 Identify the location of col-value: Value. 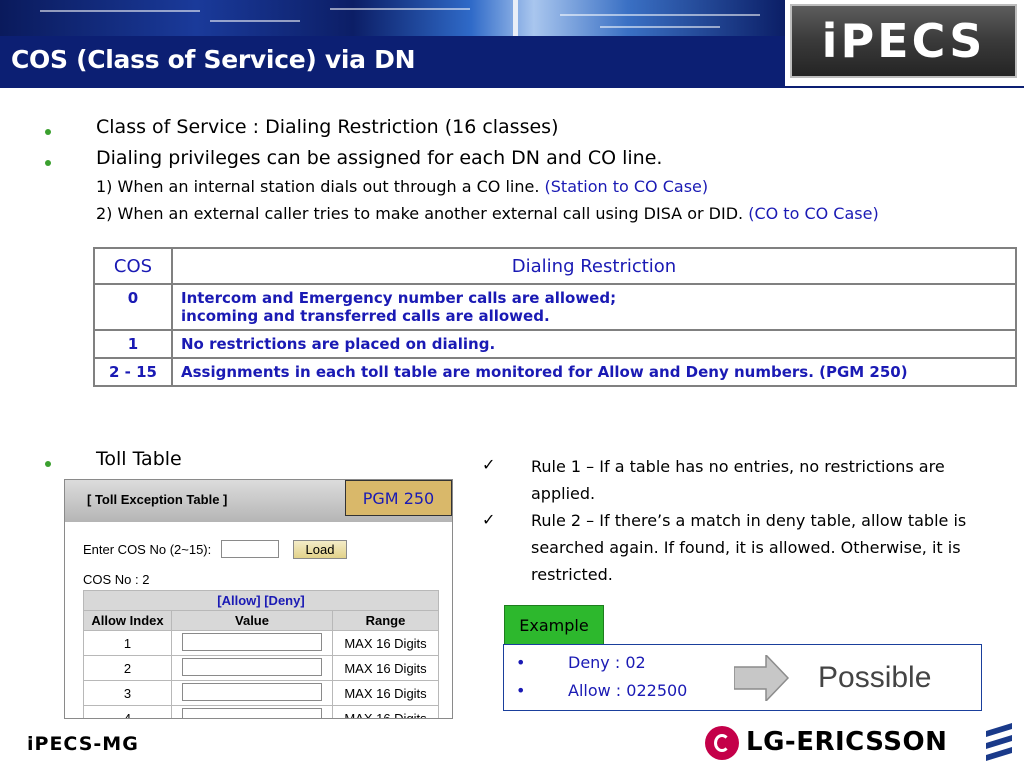
(252, 620).